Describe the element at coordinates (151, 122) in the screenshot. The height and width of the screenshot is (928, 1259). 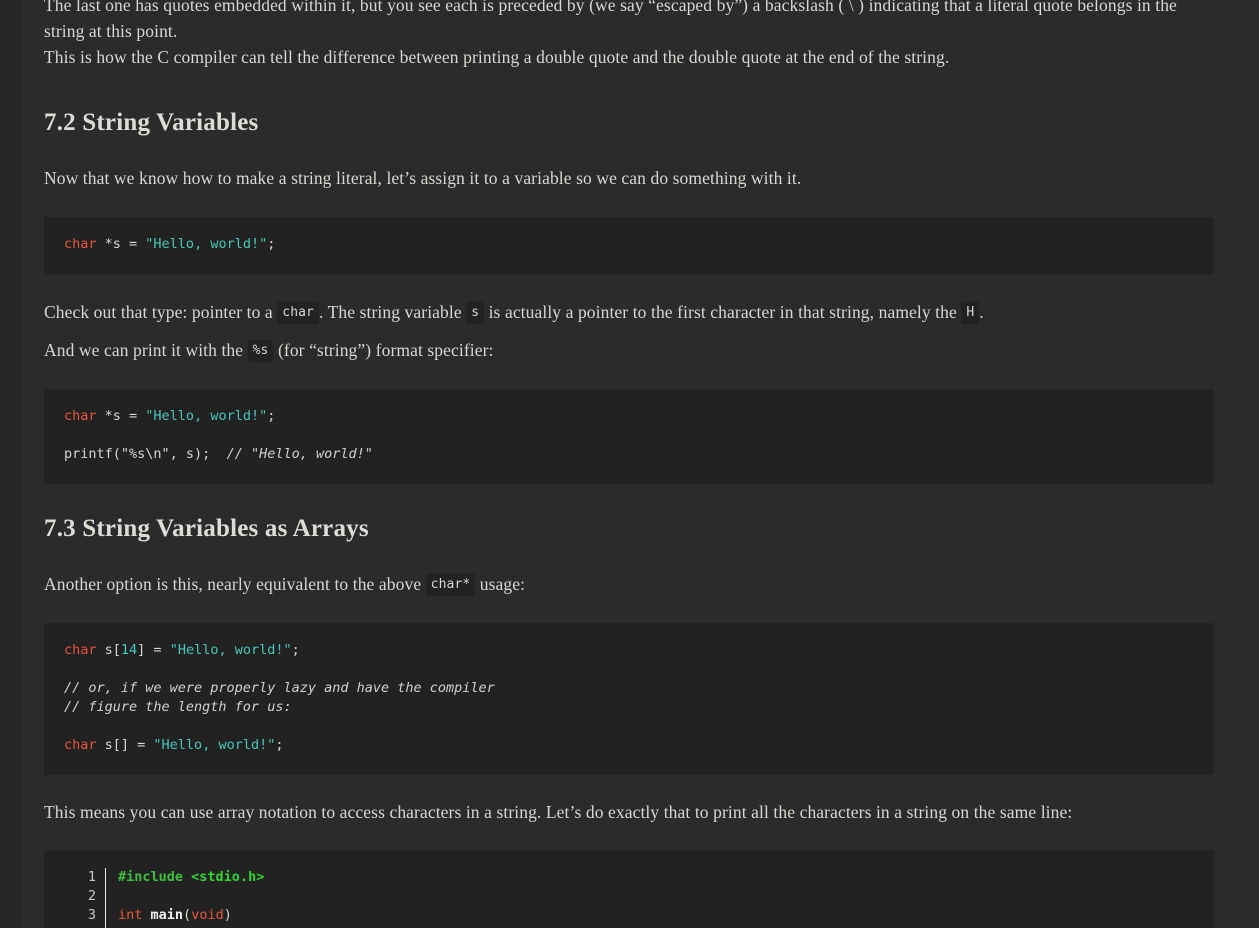
I see `heading-7-2-string-variables: 7.2 String Variables` at that location.